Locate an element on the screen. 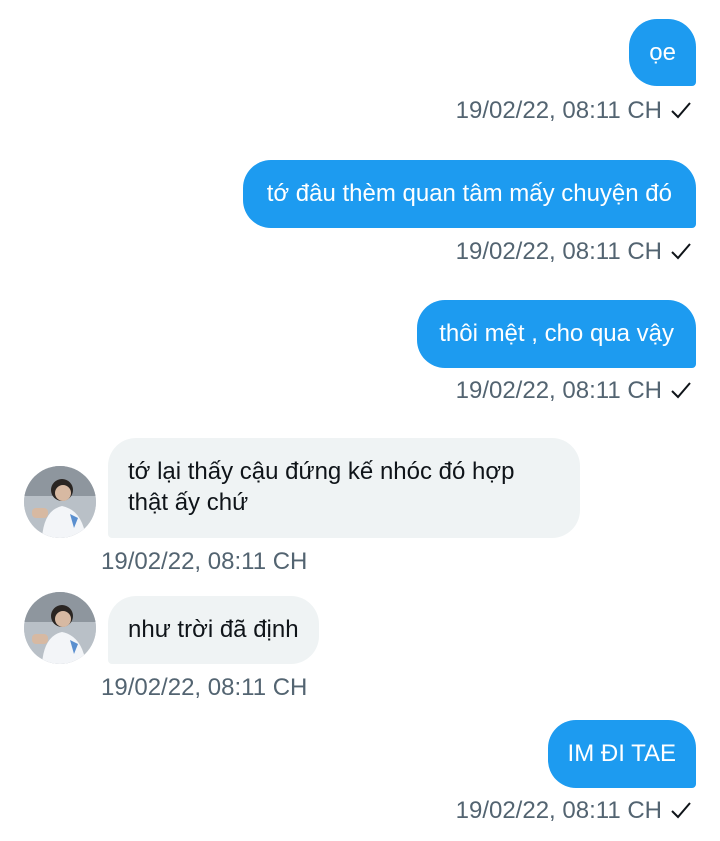 The width and height of the screenshot is (720, 841). outgoing-message-bubble: tớ đâu thèm quan tâm mấy chuyện đó is located at coordinates (469, 194).